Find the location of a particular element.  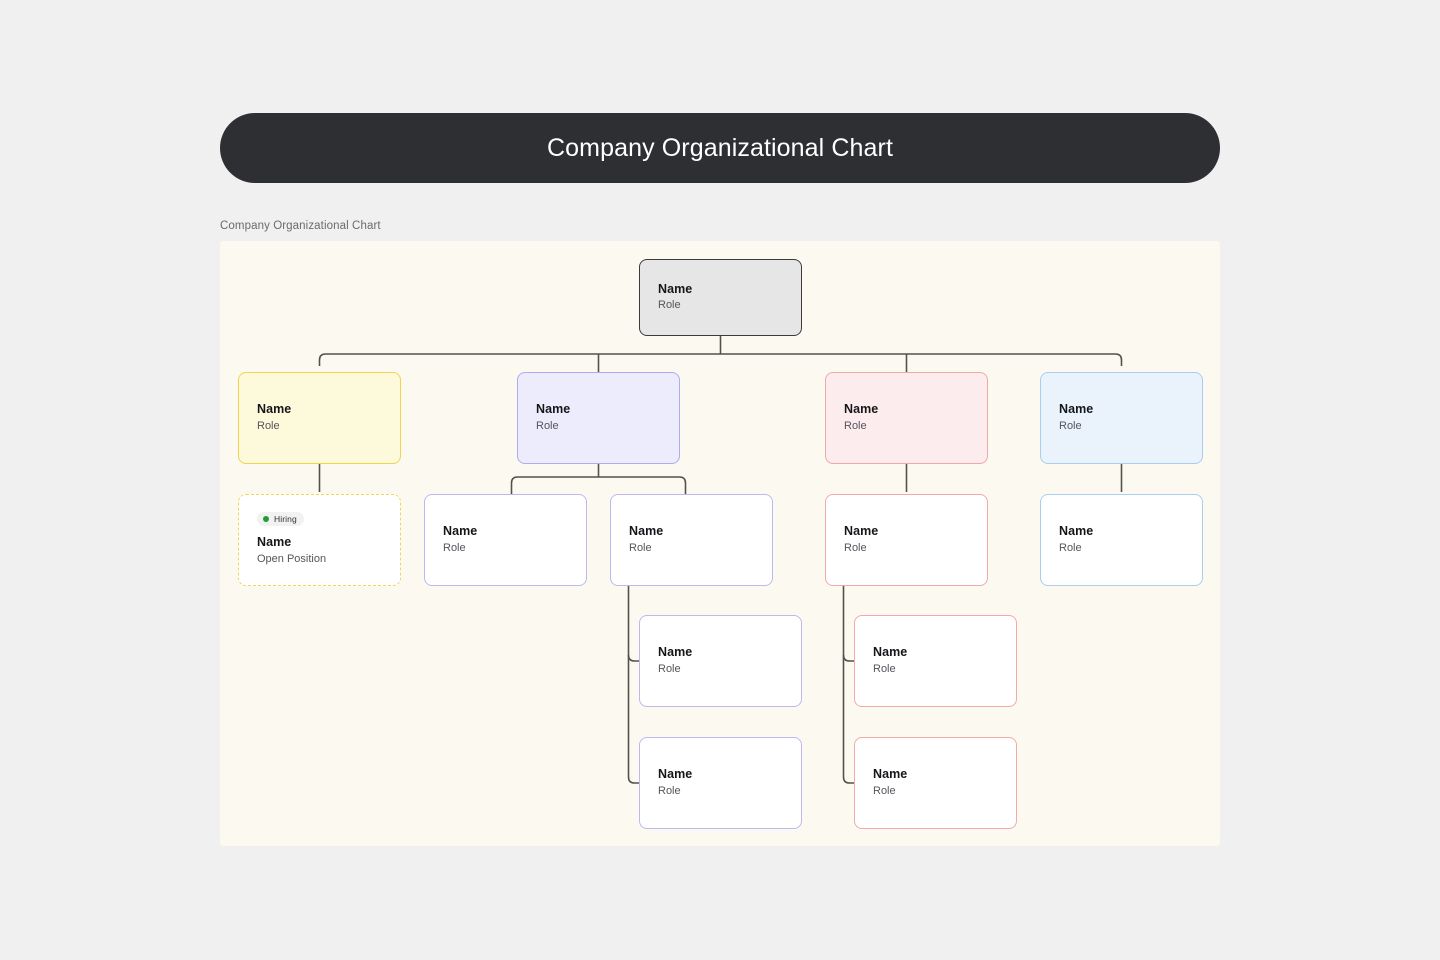

org-node-blue-a: Name Role is located at coordinates (1121, 540).